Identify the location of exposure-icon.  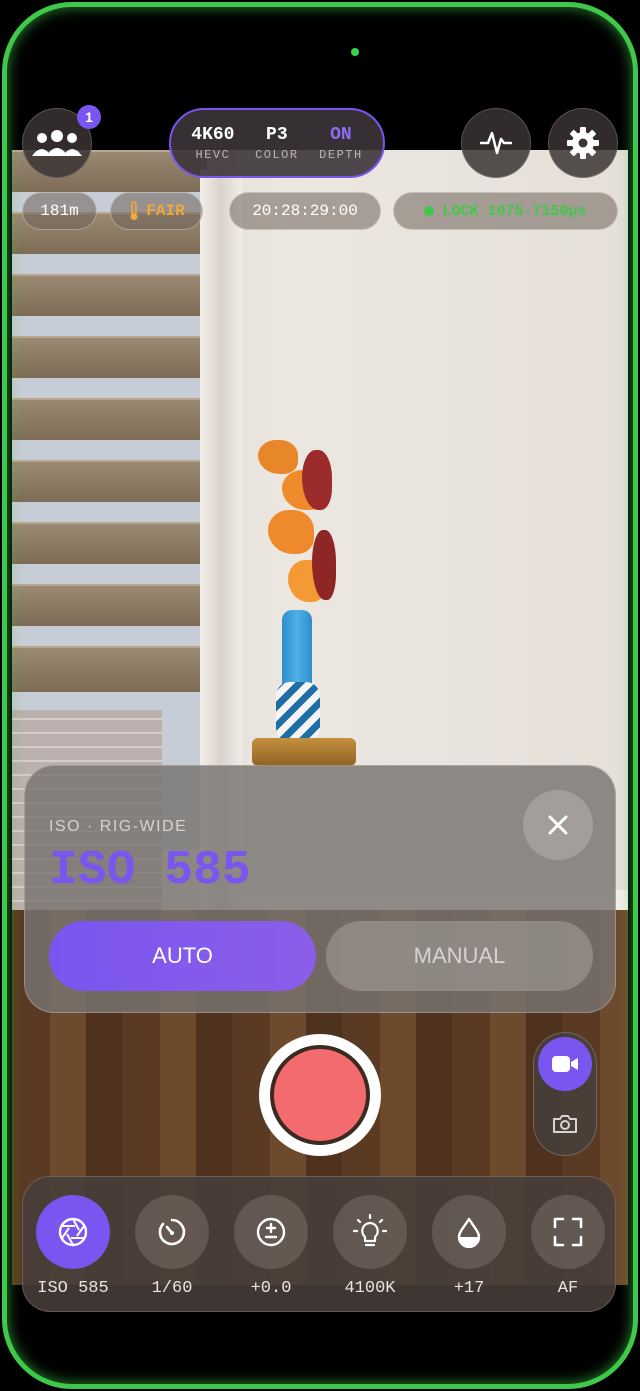
(271, 1232).